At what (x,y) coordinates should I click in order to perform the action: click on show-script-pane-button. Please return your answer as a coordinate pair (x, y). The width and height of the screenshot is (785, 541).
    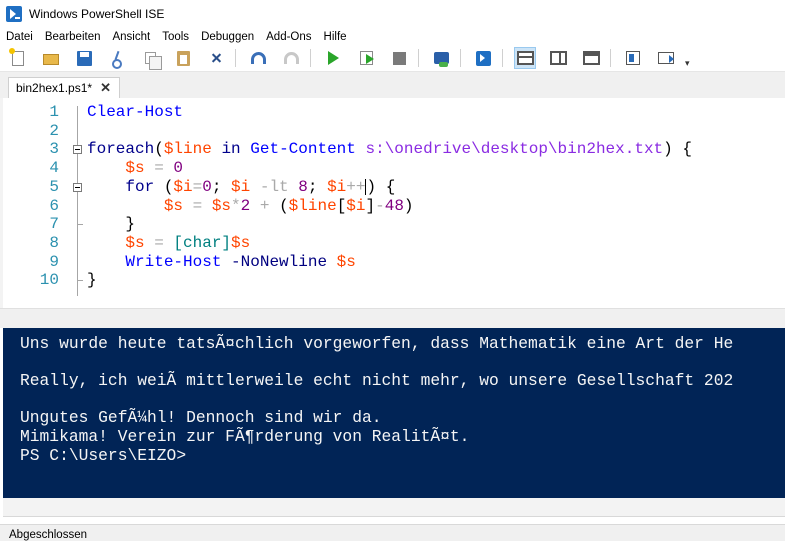
    Looking at the image, I should click on (633, 58).